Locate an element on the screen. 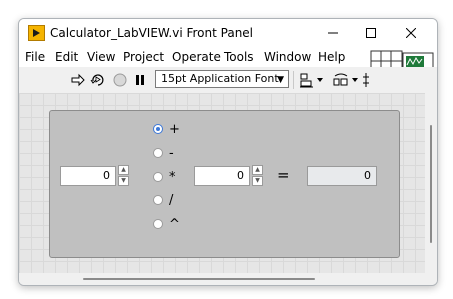  result-indicator: 0 is located at coordinates (342, 176).